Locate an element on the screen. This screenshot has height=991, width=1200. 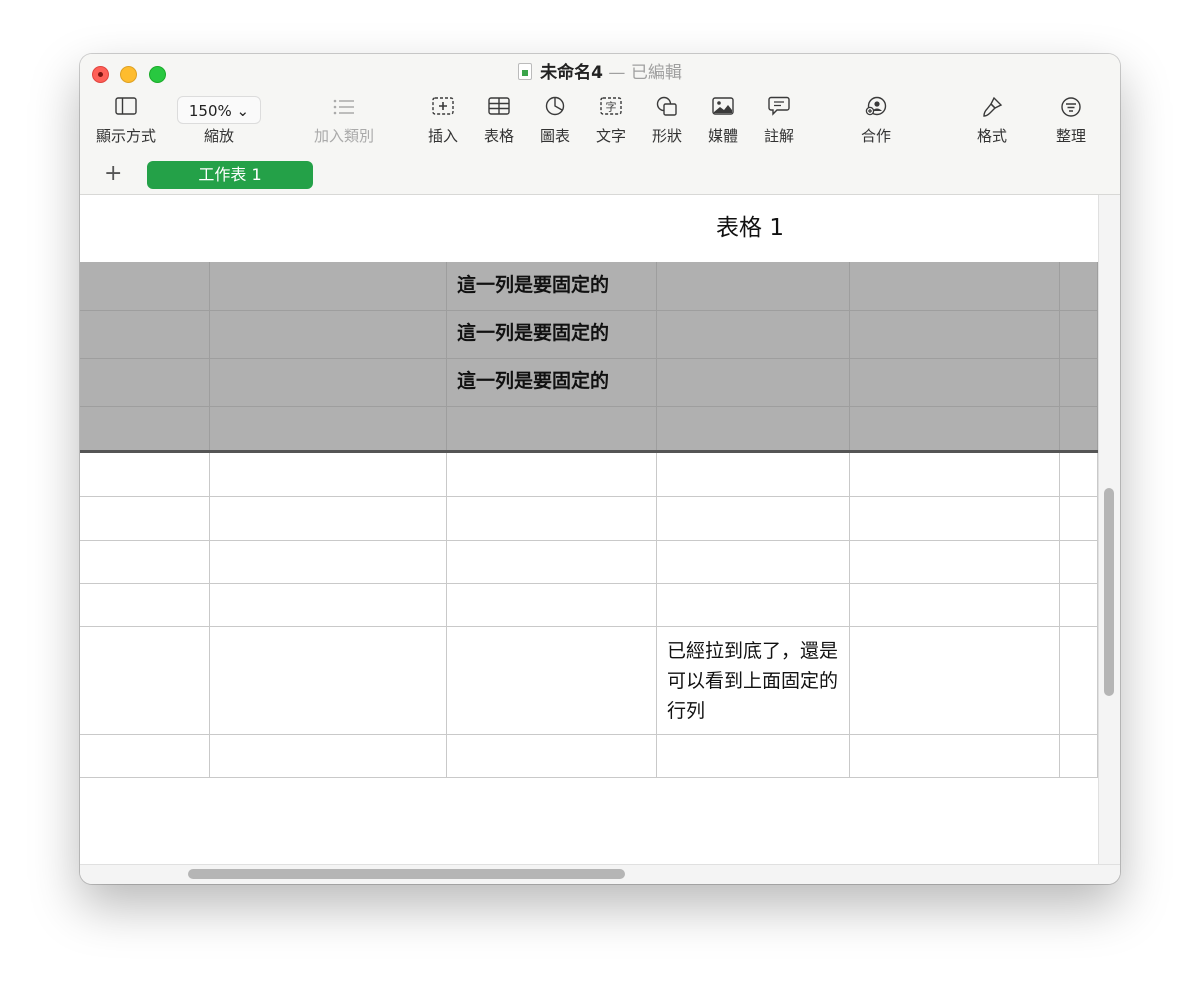
svg-text: 字 is located at coordinates (611, 107).